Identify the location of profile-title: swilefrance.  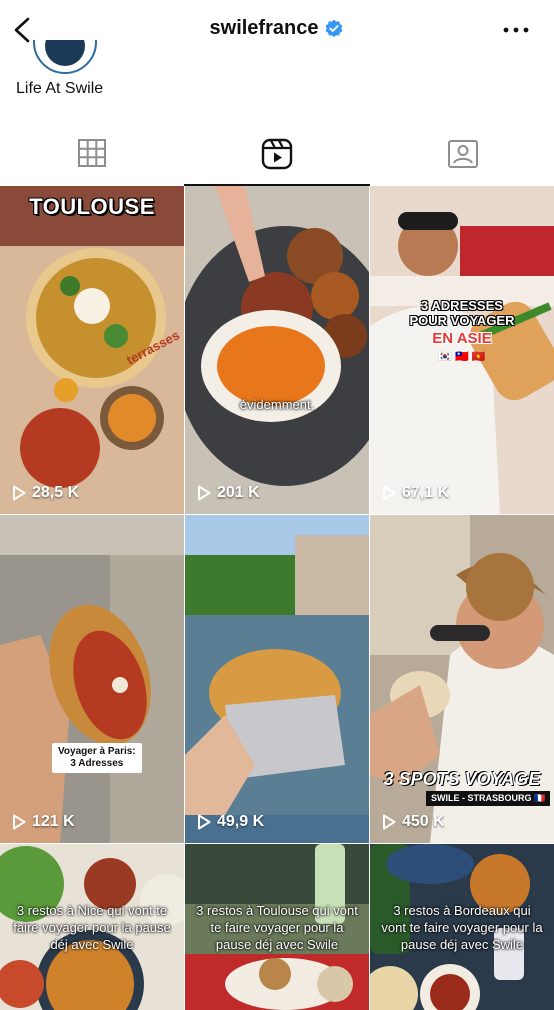
(277, 28).